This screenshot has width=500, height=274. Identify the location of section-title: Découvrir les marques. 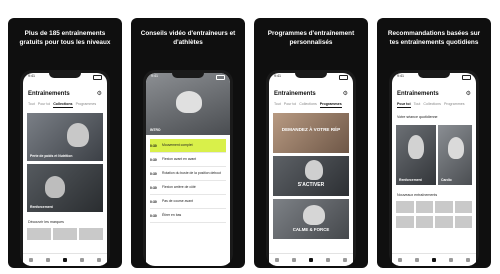
(46, 222).